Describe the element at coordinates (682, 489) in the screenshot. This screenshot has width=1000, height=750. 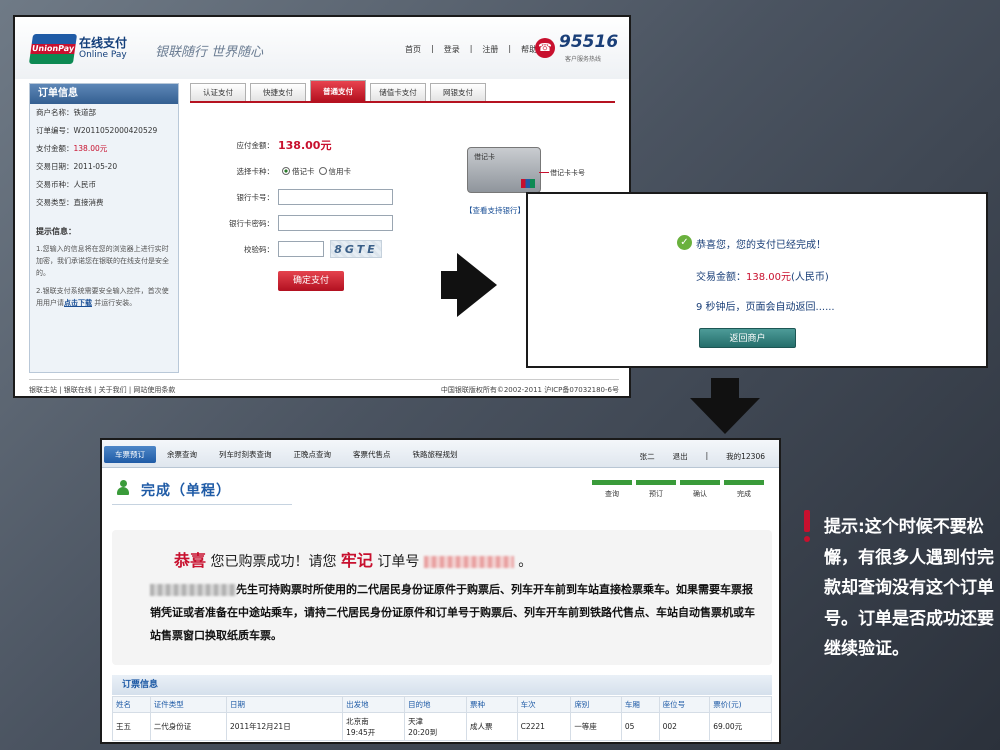
I see `progress-steps: 查询 预订 确认 完成` at that location.